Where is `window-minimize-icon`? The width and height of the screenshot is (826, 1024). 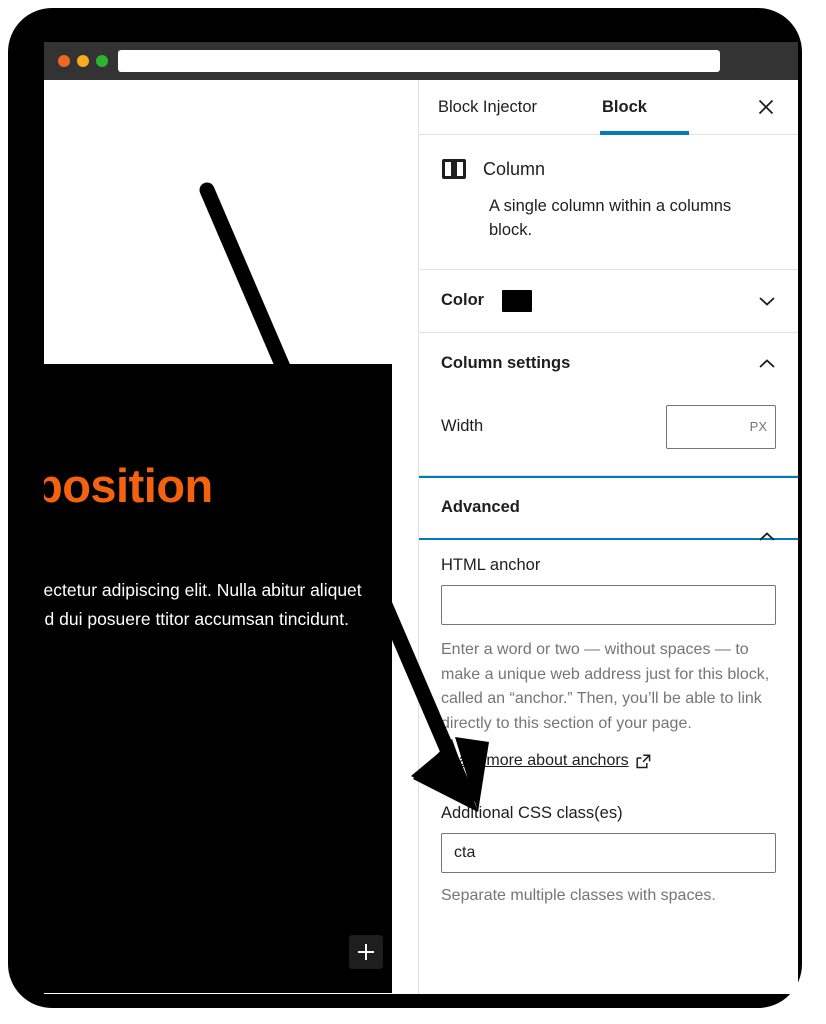 window-minimize-icon is located at coordinates (83, 61).